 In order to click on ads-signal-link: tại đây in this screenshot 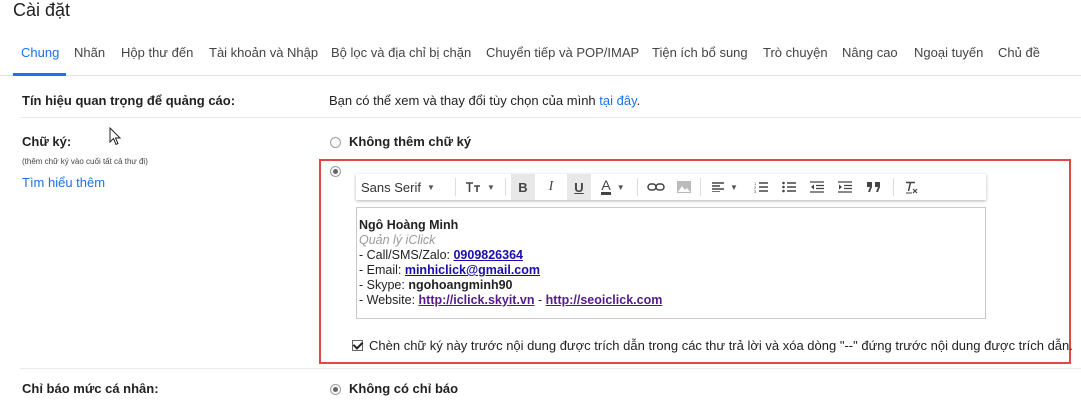, I will do `click(617, 100)`.